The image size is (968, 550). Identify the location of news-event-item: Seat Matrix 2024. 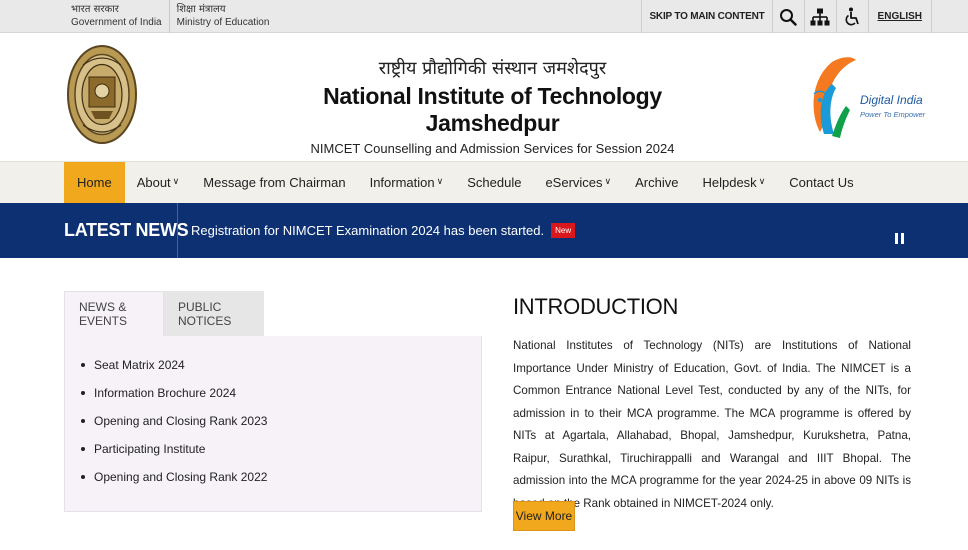
(174, 365).